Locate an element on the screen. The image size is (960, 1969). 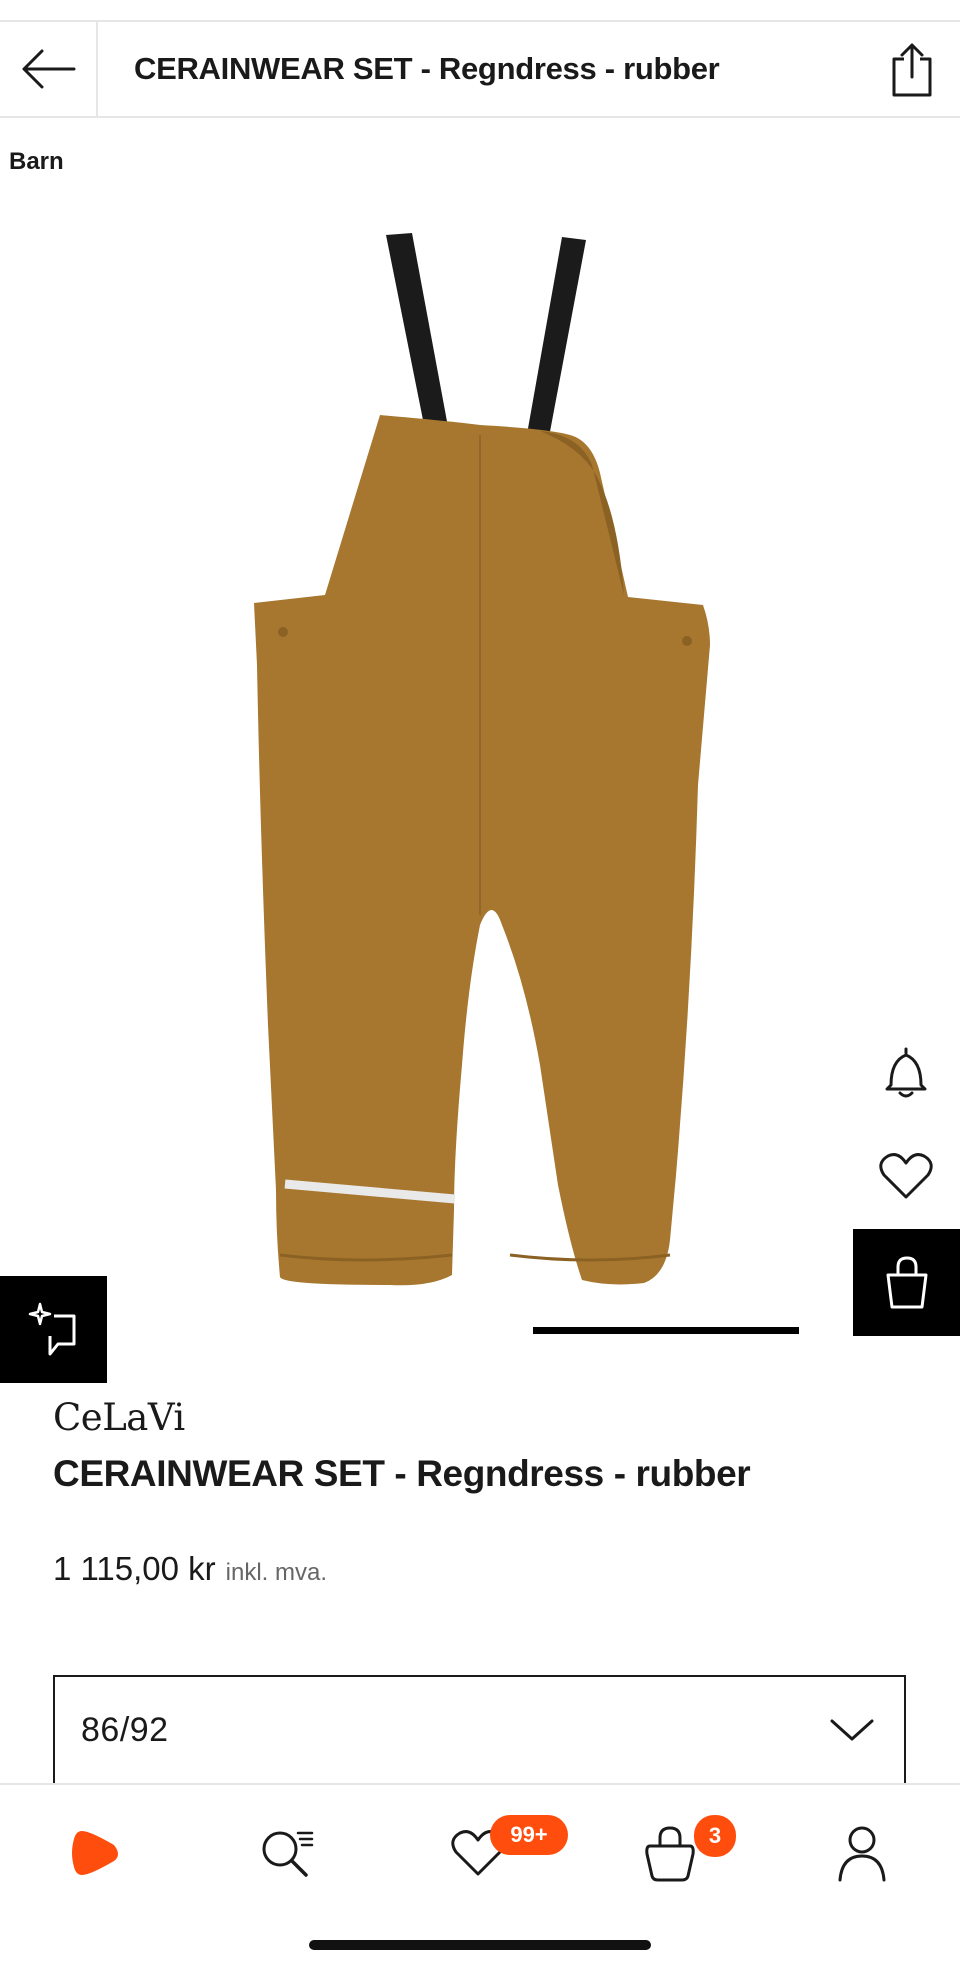
vat-note: inkl. mva. is located at coordinates (276, 1572).